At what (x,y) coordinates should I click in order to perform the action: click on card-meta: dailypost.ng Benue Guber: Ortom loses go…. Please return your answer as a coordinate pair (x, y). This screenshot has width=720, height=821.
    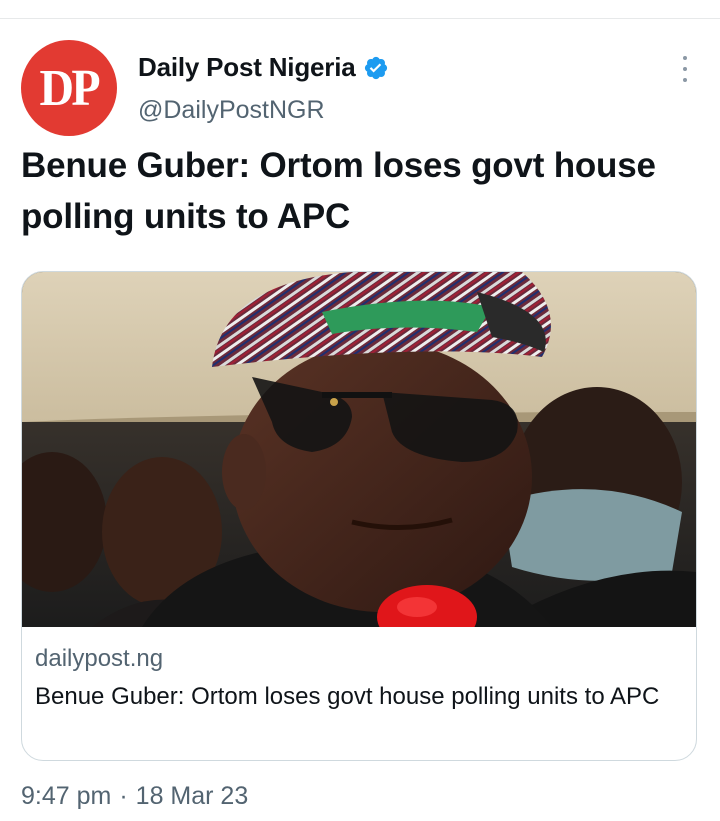
    Looking at the image, I should click on (355, 679).